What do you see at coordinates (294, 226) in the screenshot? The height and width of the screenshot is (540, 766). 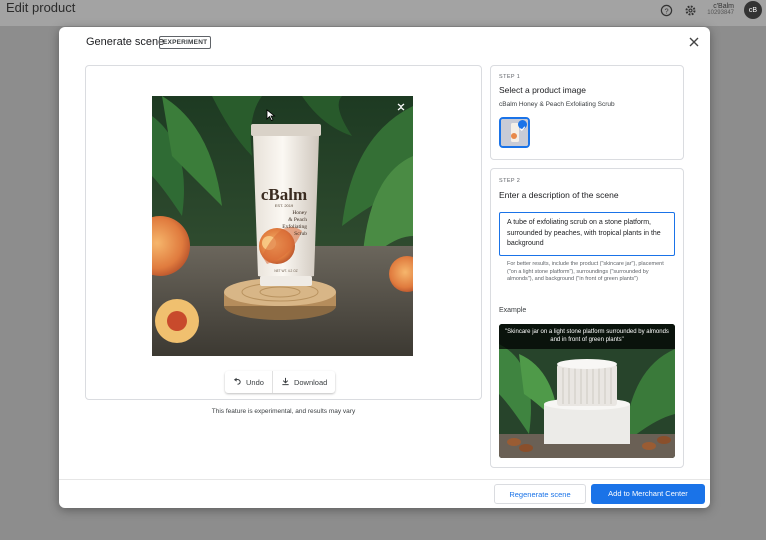 I see `tube-text-3: Exfoliating` at bounding box center [294, 226].